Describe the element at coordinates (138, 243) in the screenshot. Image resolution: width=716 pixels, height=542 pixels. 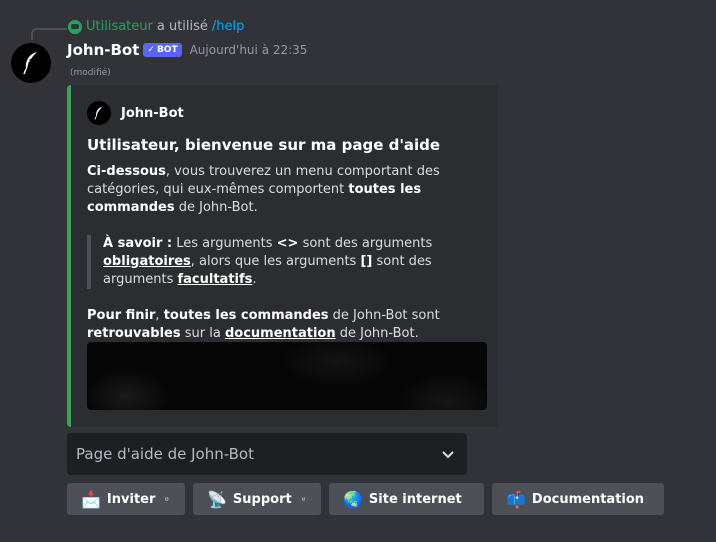
I see `bold-text: À savoir :` at that location.